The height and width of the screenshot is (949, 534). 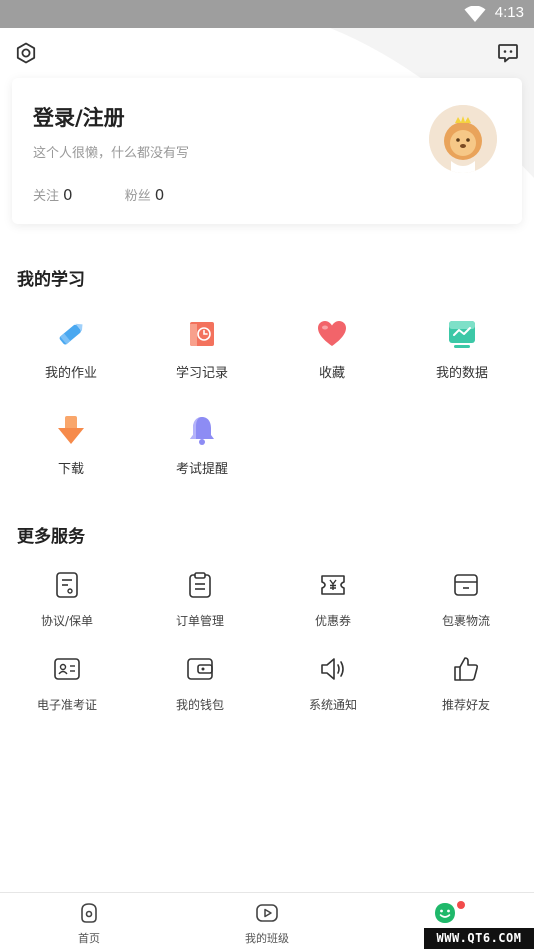 What do you see at coordinates (202, 445) in the screenshot?
I see `exam-reminder-button: 考试提醒` at bounding box center [202, 445].